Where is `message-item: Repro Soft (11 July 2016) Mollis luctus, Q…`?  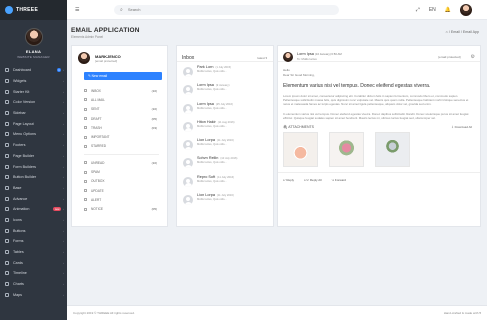
message-item: Repro Soft (11 July 2016) Mollis luctus, Q… is located at coordinates (225, 181).